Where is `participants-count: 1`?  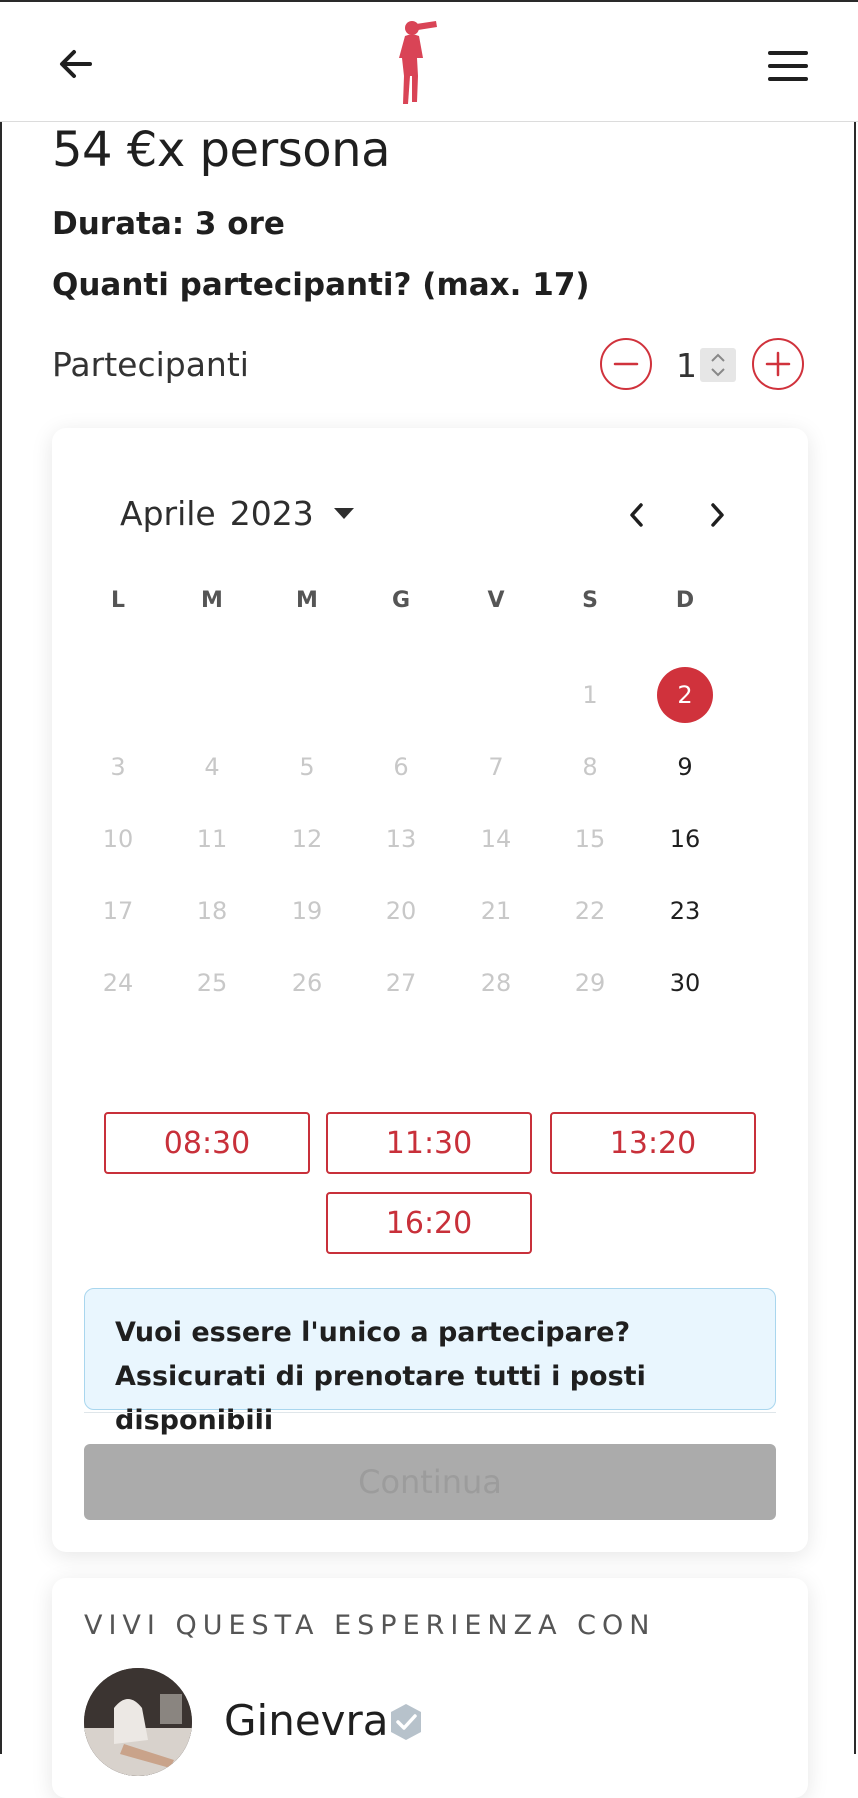 participants-count: 1 is located at coordinates (686, 365).